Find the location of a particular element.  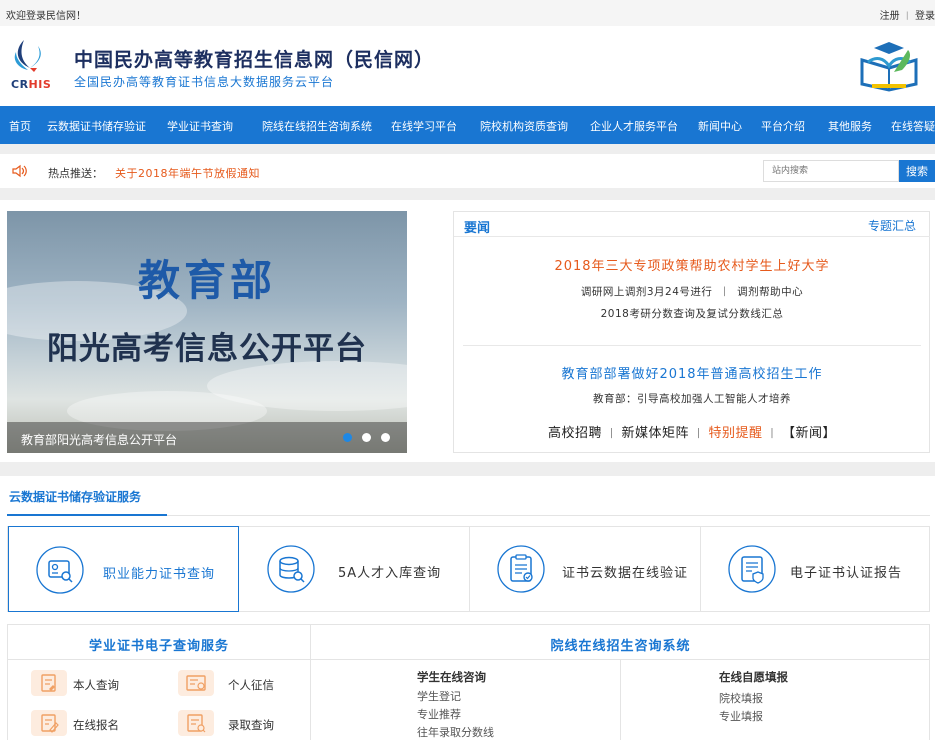

logo-text-his: HIS is located at coordinates (40, 84).